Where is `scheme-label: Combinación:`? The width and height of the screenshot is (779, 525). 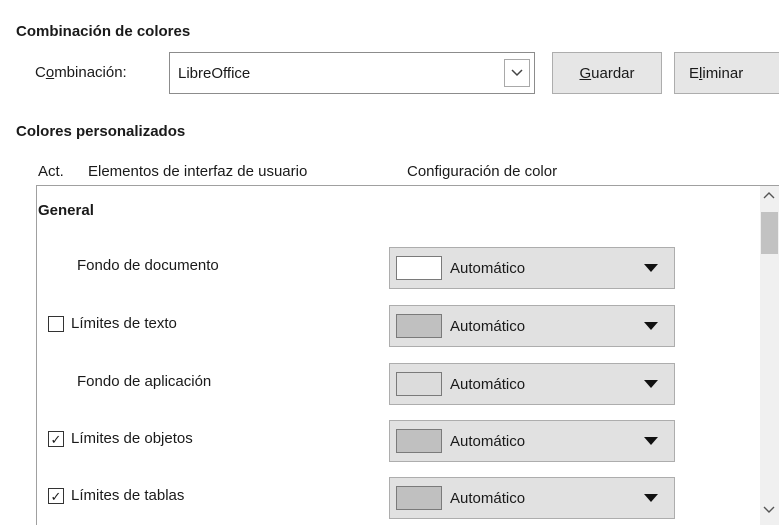 scheme-label: Combinación: is located at coordinates (81, 72).